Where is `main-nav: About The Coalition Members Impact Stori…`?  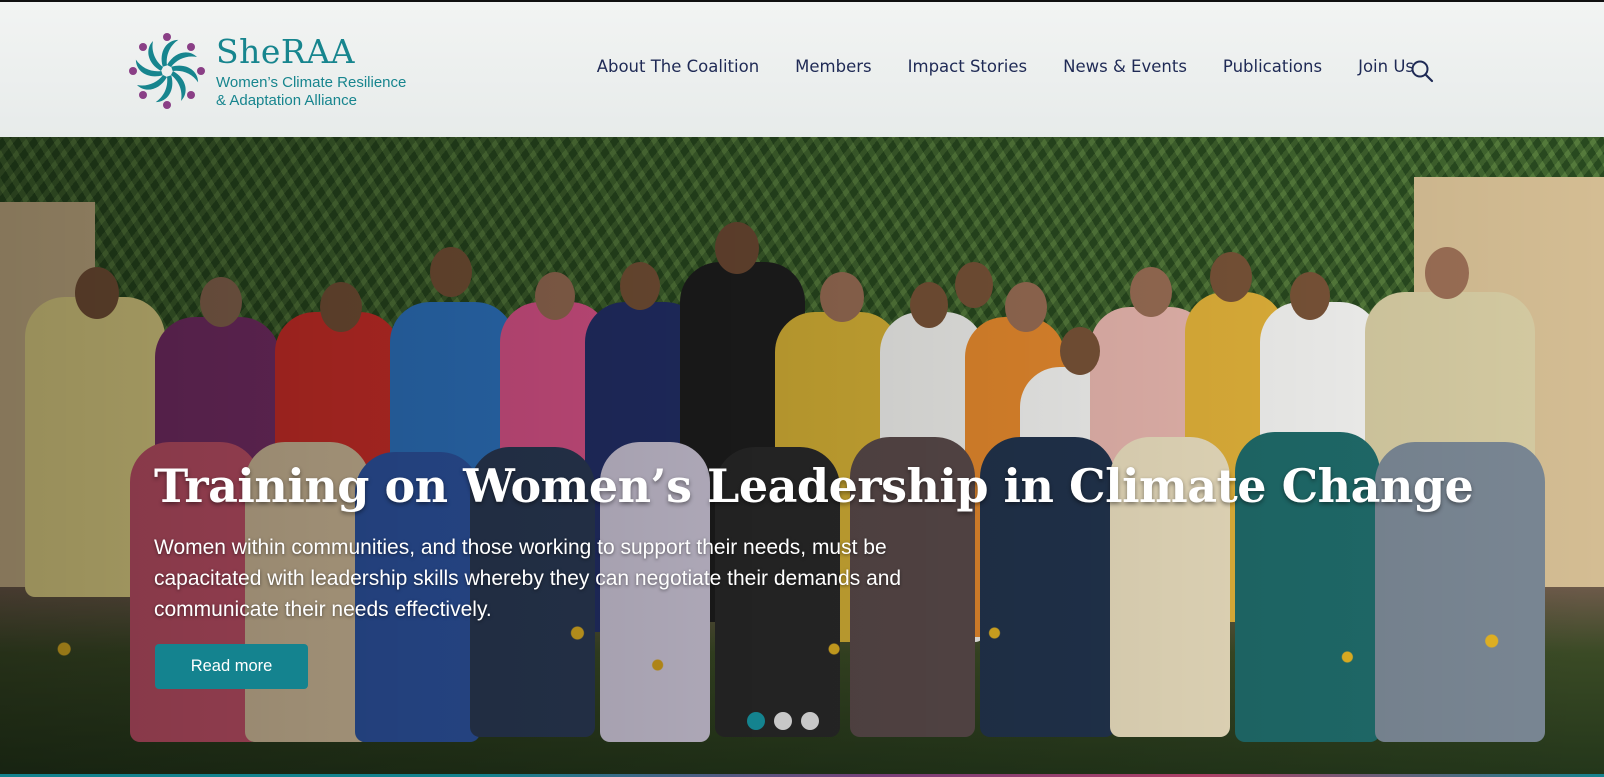 main-nav: About The Coalition Members Impact Stori… is located at coordinates (987, 66).